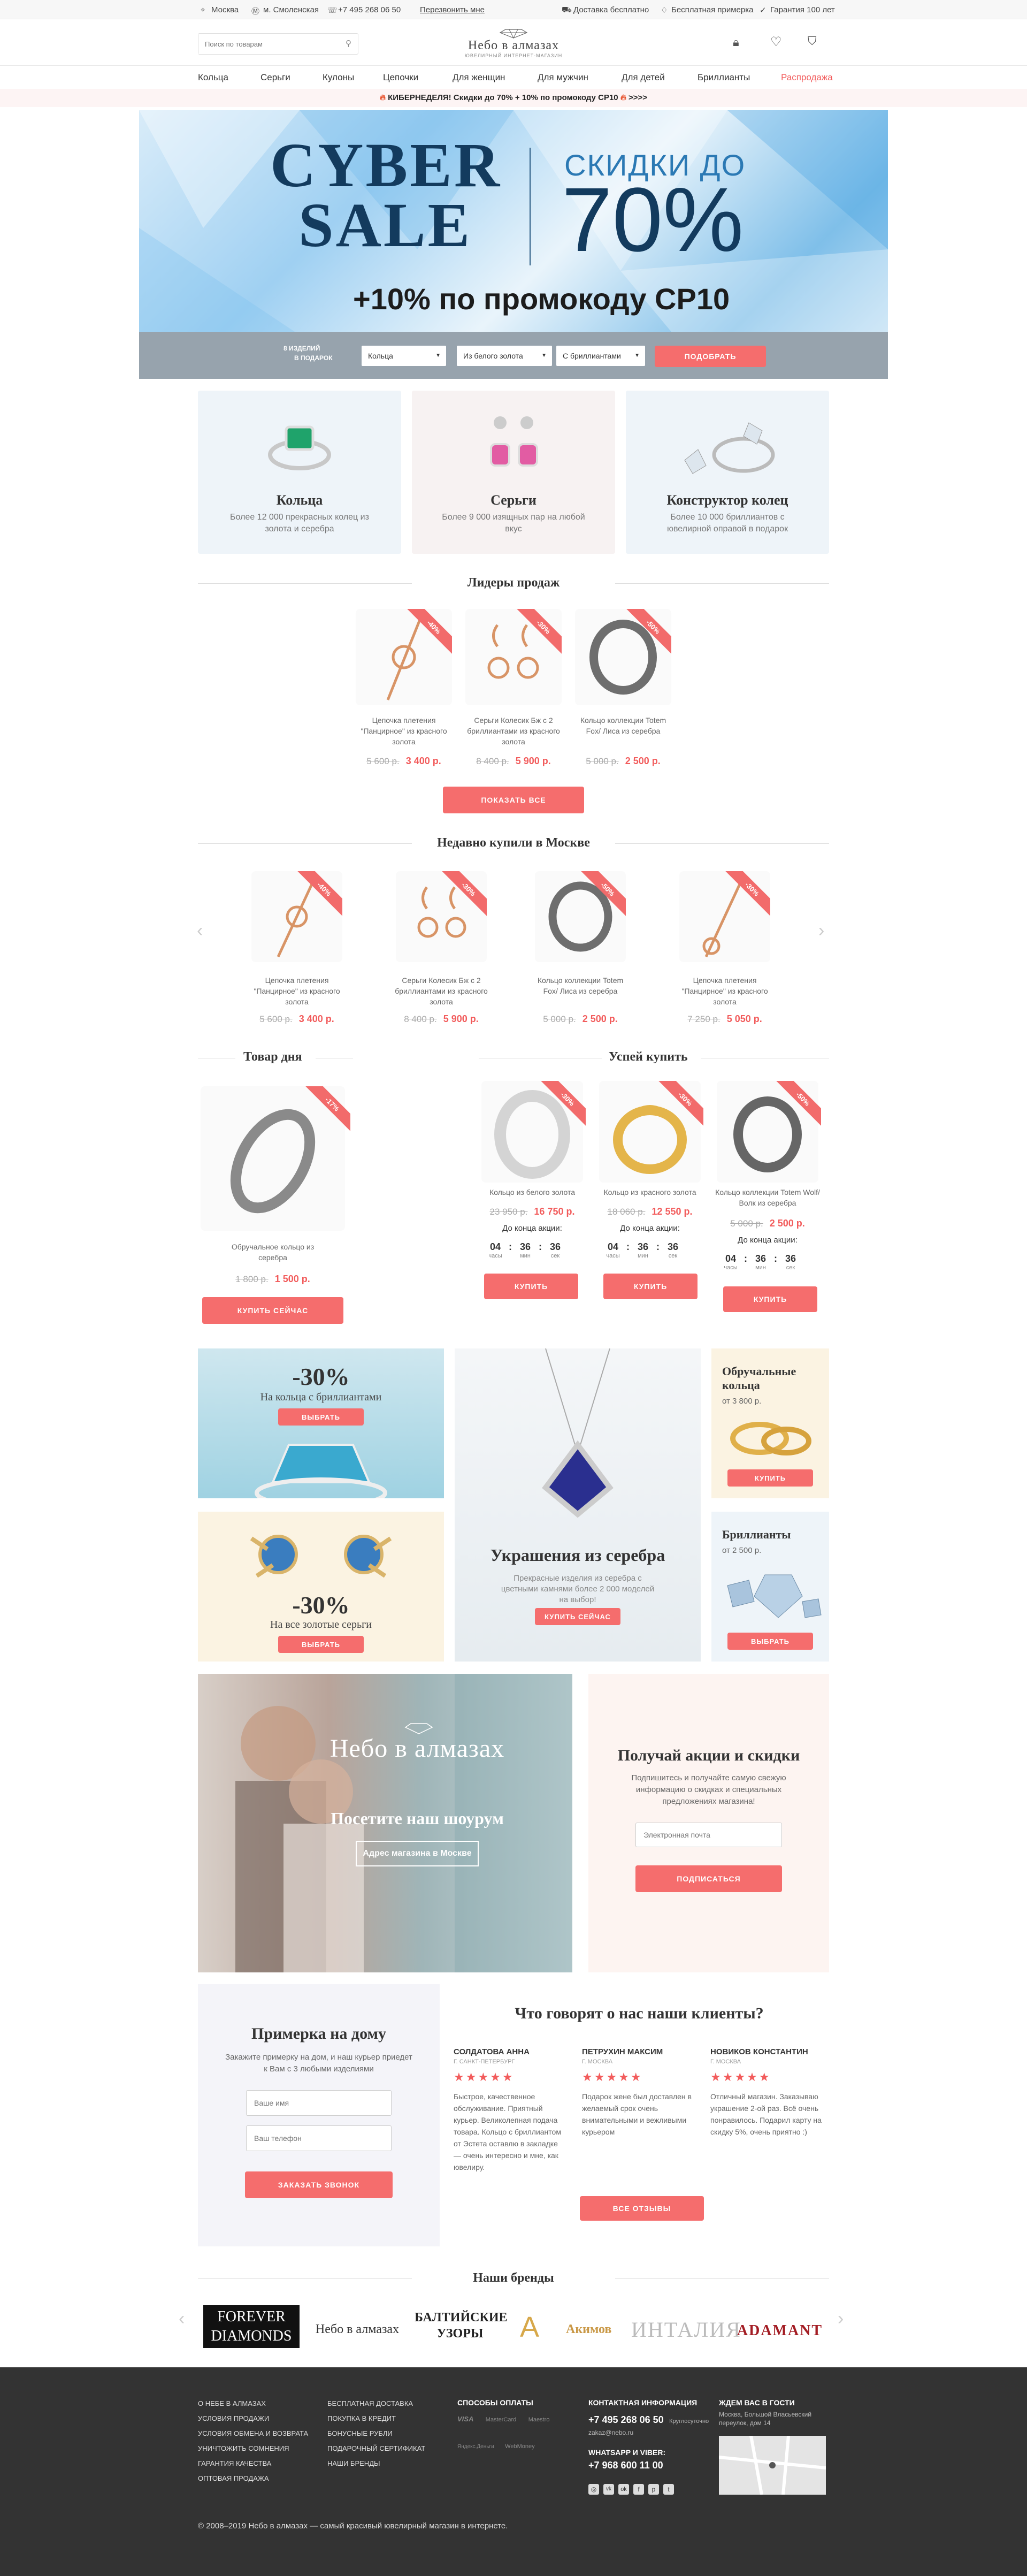  I want to click on footer-link: Условия обмена и возврата, so click(253, 2433).